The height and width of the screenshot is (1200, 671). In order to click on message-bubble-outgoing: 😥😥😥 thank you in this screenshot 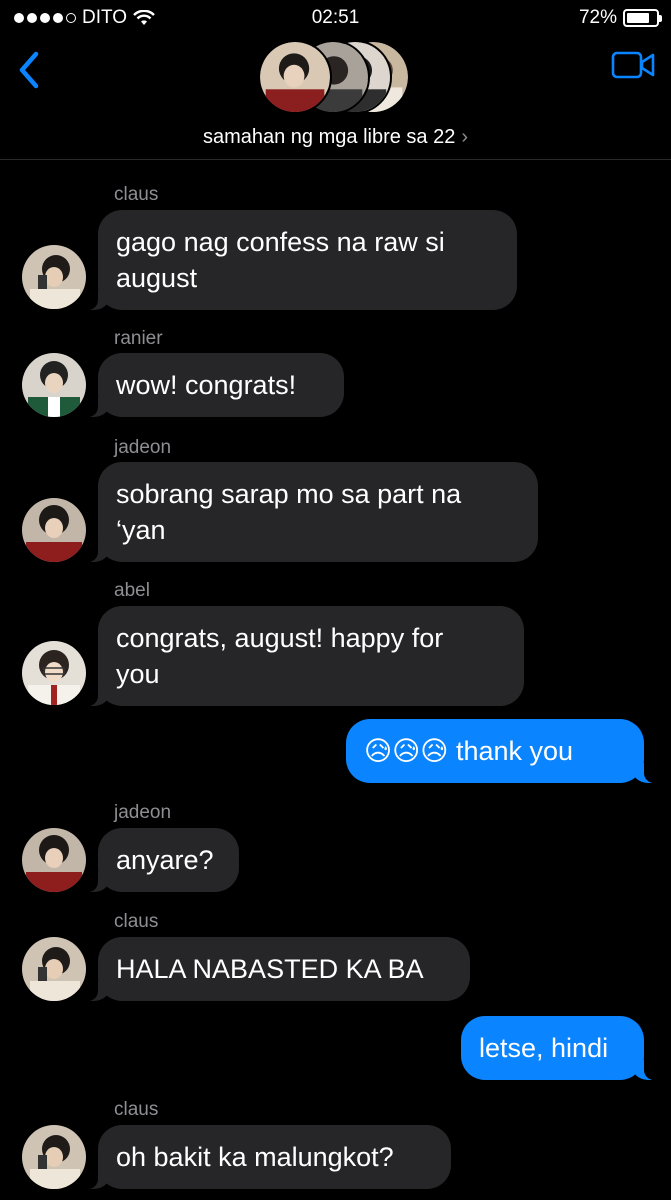, I will do `click(500, 751)`.